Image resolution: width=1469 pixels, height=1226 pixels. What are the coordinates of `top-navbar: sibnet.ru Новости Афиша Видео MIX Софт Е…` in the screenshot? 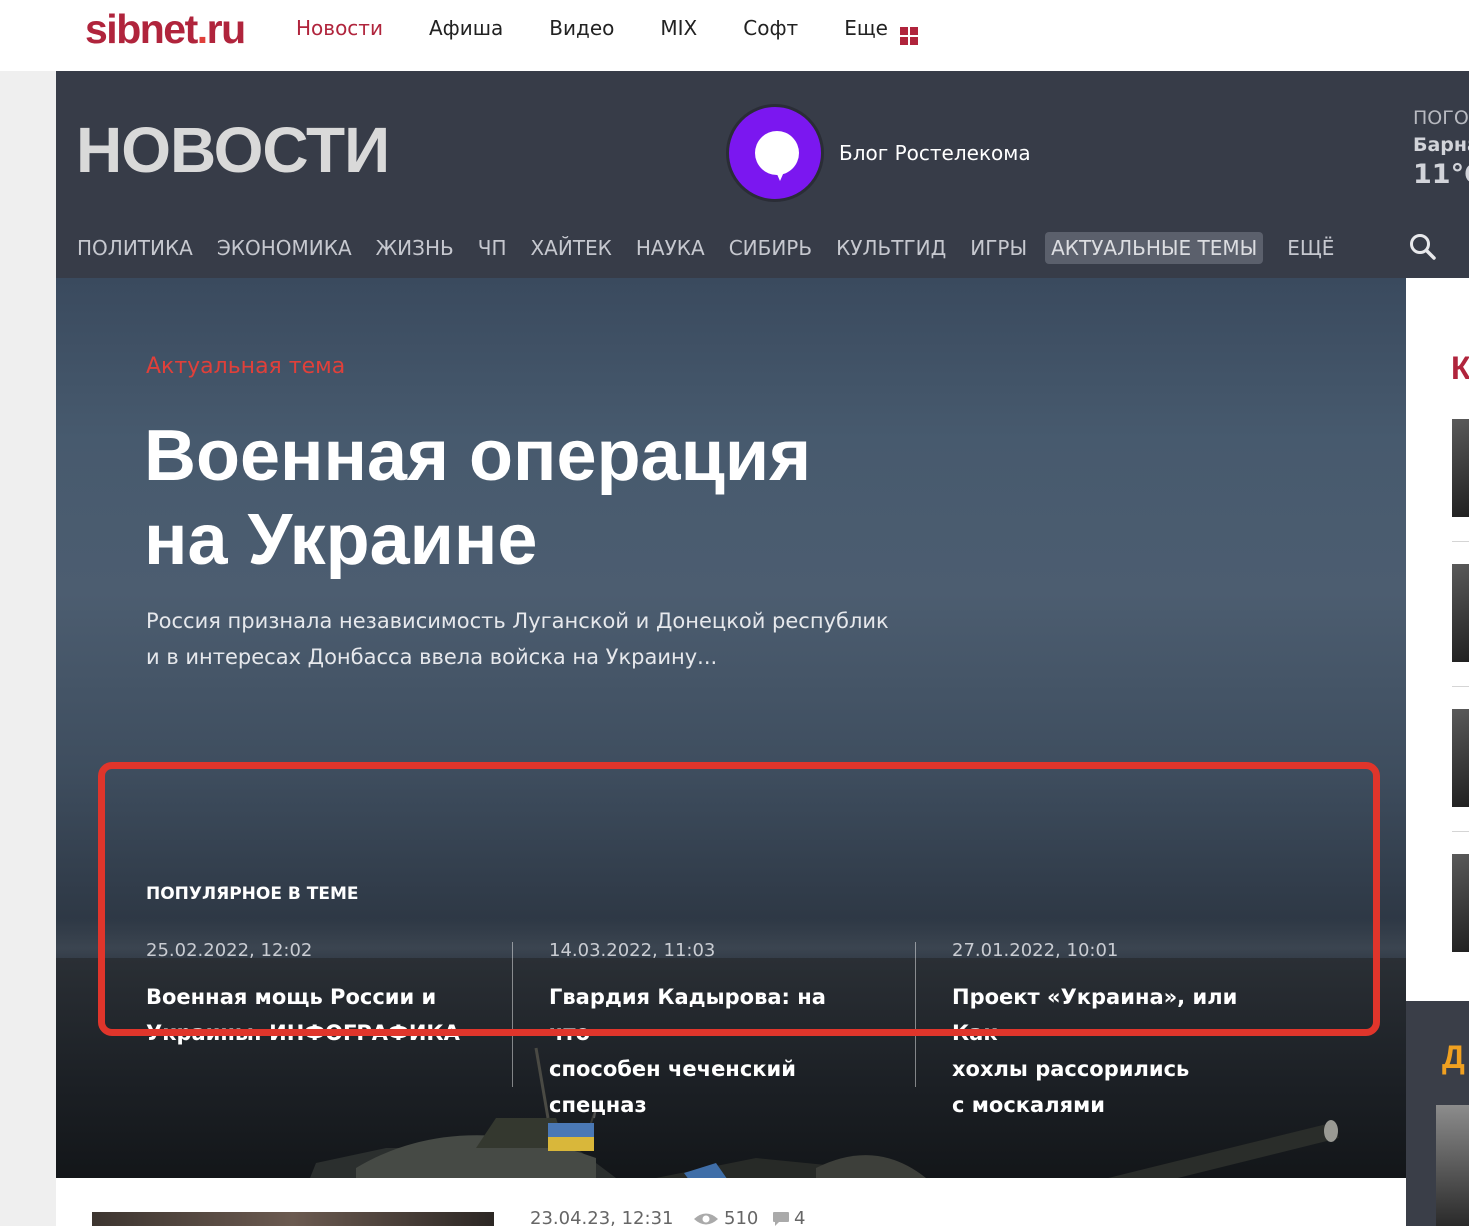 It's located at (734, 35).